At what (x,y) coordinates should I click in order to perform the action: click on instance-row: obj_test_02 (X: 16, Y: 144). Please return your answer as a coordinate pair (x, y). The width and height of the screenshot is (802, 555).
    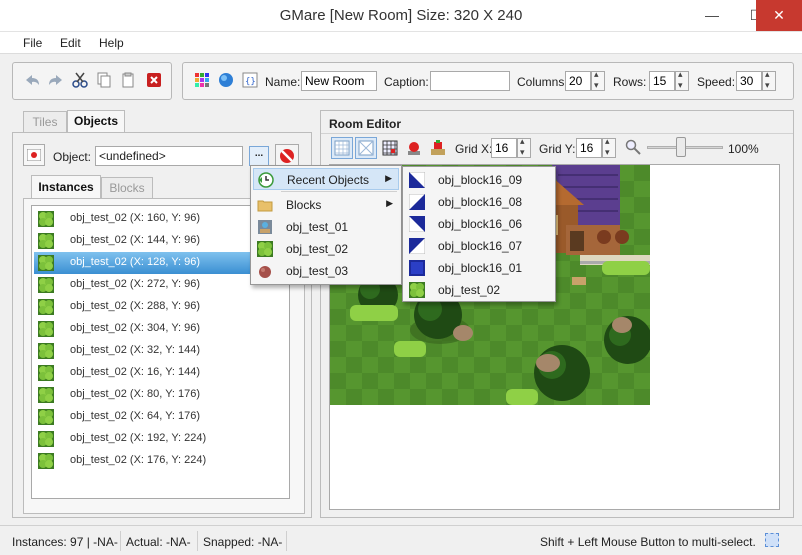
    Looking at the image, I should click on (161, 373).